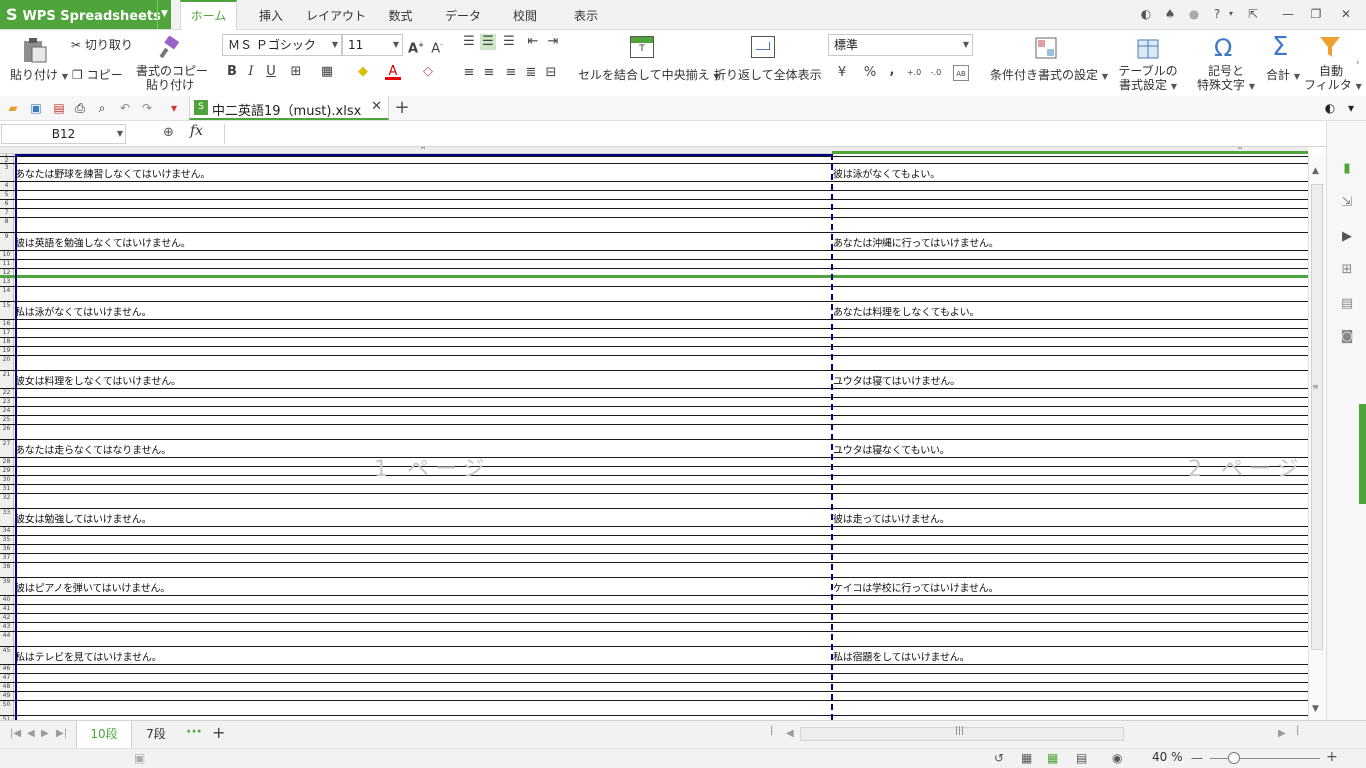  What do you see at coordinates (642, 47) in the screenshot?
I see `merge-center-icon: T` at bounding box center [642, 47].